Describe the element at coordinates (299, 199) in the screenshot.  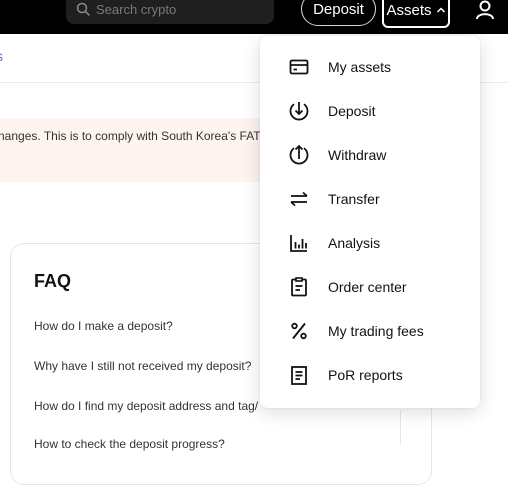
I see `transfer-icon` at that location.